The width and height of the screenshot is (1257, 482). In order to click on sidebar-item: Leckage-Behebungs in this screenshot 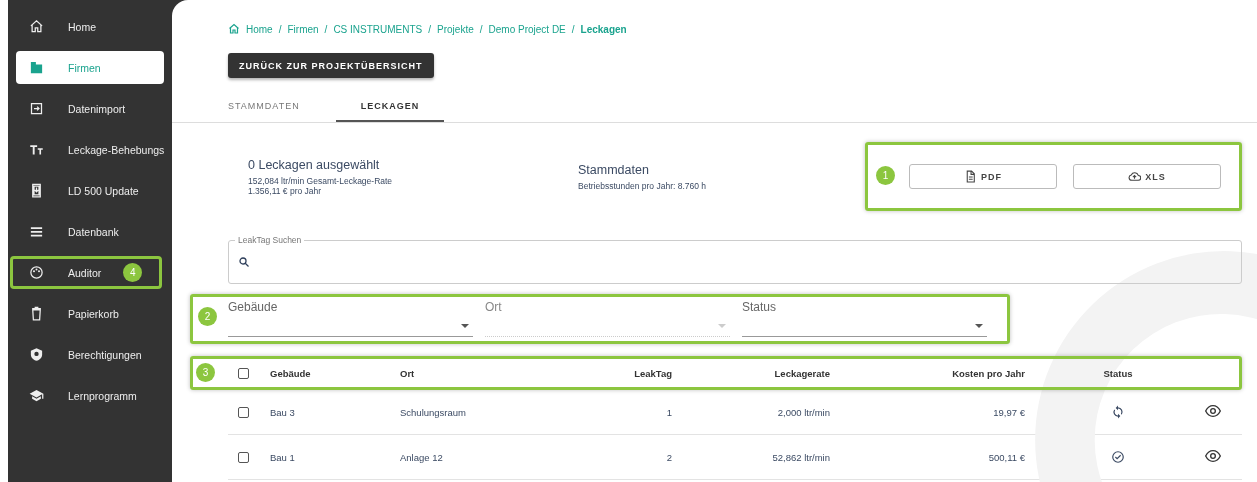, I will do `click(94, 149)`.